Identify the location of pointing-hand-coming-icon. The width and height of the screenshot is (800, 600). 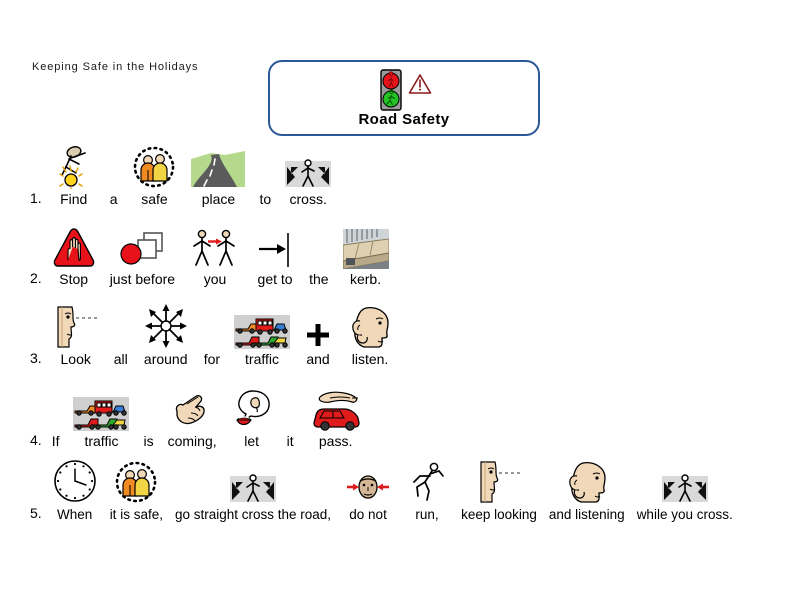
(192, 408).